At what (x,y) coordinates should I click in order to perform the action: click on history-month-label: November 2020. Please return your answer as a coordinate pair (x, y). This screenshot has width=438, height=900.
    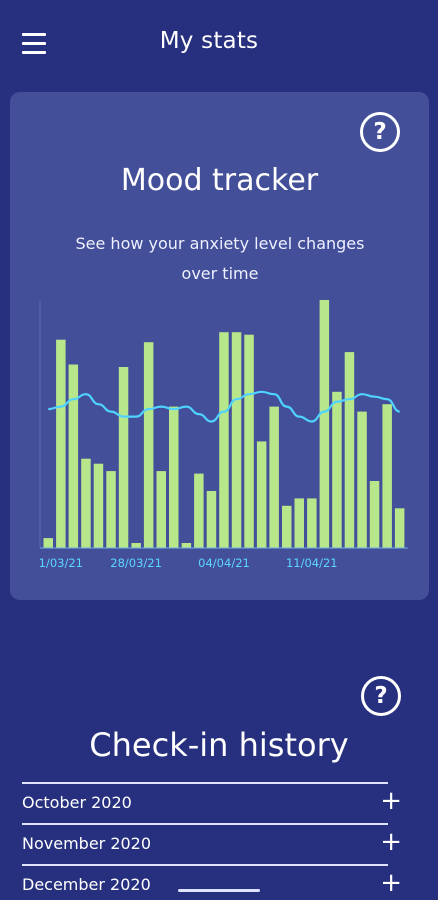
    Looking at the image, I should click on (87, 843).